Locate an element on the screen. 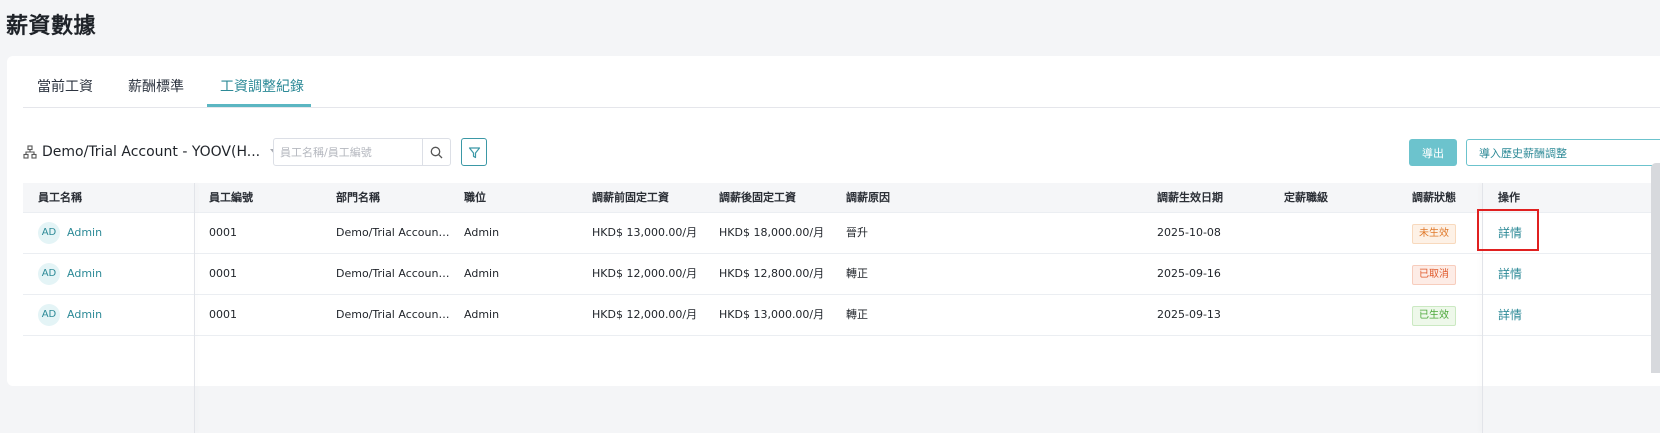 The image size is (1660, 433). status-badge: 已生效 is located at coordinates (1434, 316).